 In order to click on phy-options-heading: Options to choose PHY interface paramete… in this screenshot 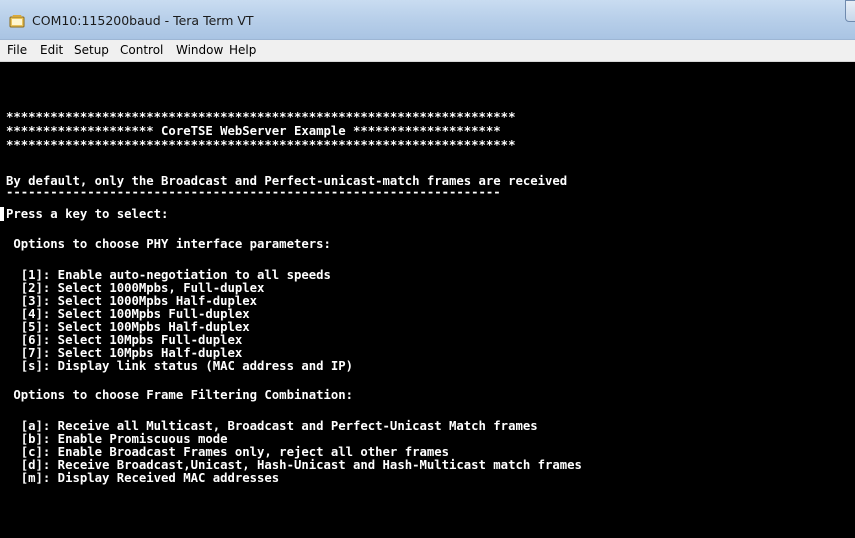, I will do `click(168, 244)`.